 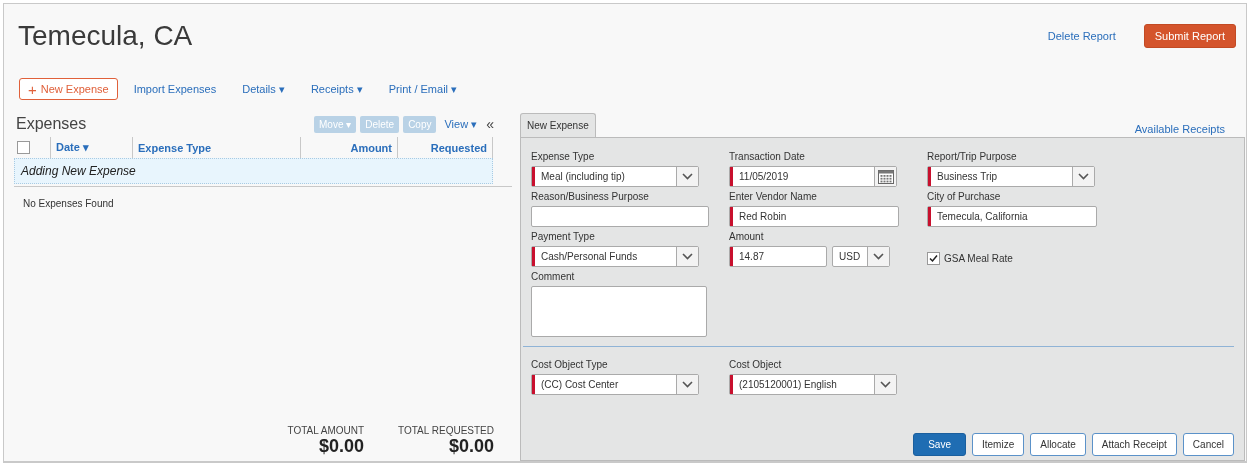 I want to click on field-label: Cost Object, so click(x=756, y=365).